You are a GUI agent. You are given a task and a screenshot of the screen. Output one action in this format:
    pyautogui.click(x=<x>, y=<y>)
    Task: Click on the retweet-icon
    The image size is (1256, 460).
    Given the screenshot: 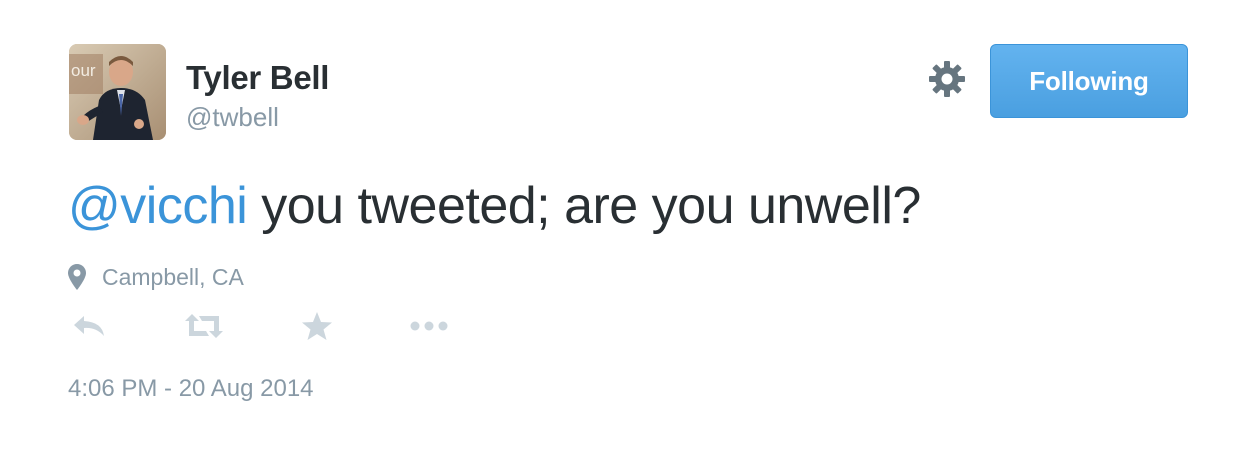 What is the action you would take?
    pyautogui.click(x=204, y=326)
    